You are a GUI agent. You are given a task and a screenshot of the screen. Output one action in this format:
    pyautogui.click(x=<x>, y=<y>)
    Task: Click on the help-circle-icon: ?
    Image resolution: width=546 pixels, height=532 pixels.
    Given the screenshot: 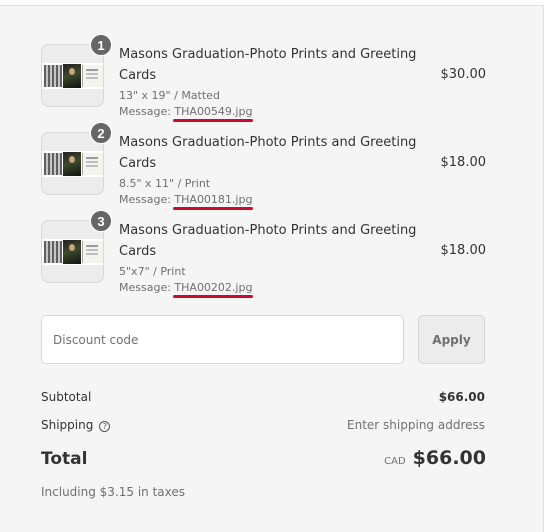 What is the action you would take?
    pyautogui.click(x=105, y=426)
    